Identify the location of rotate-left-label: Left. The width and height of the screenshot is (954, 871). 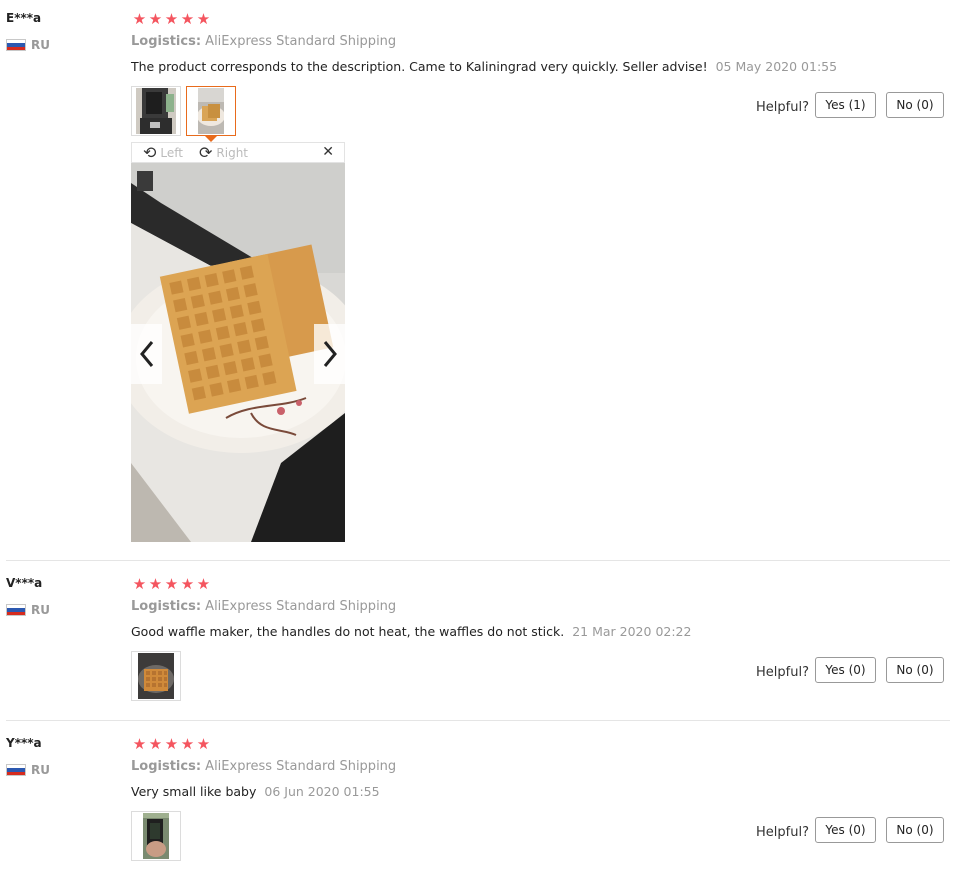
(171, 153).